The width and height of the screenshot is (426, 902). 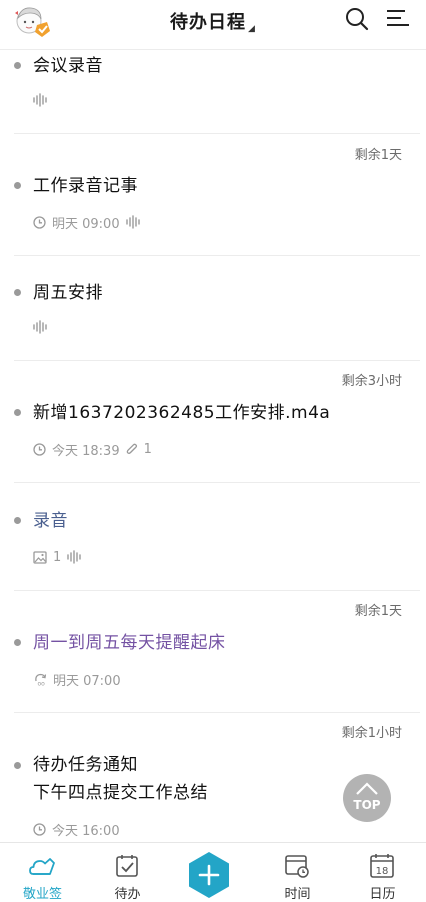 What do you see at coordinates (127, 866) in the screenshot?
I see `todo-check-icon` at bounding box center [127, 866].